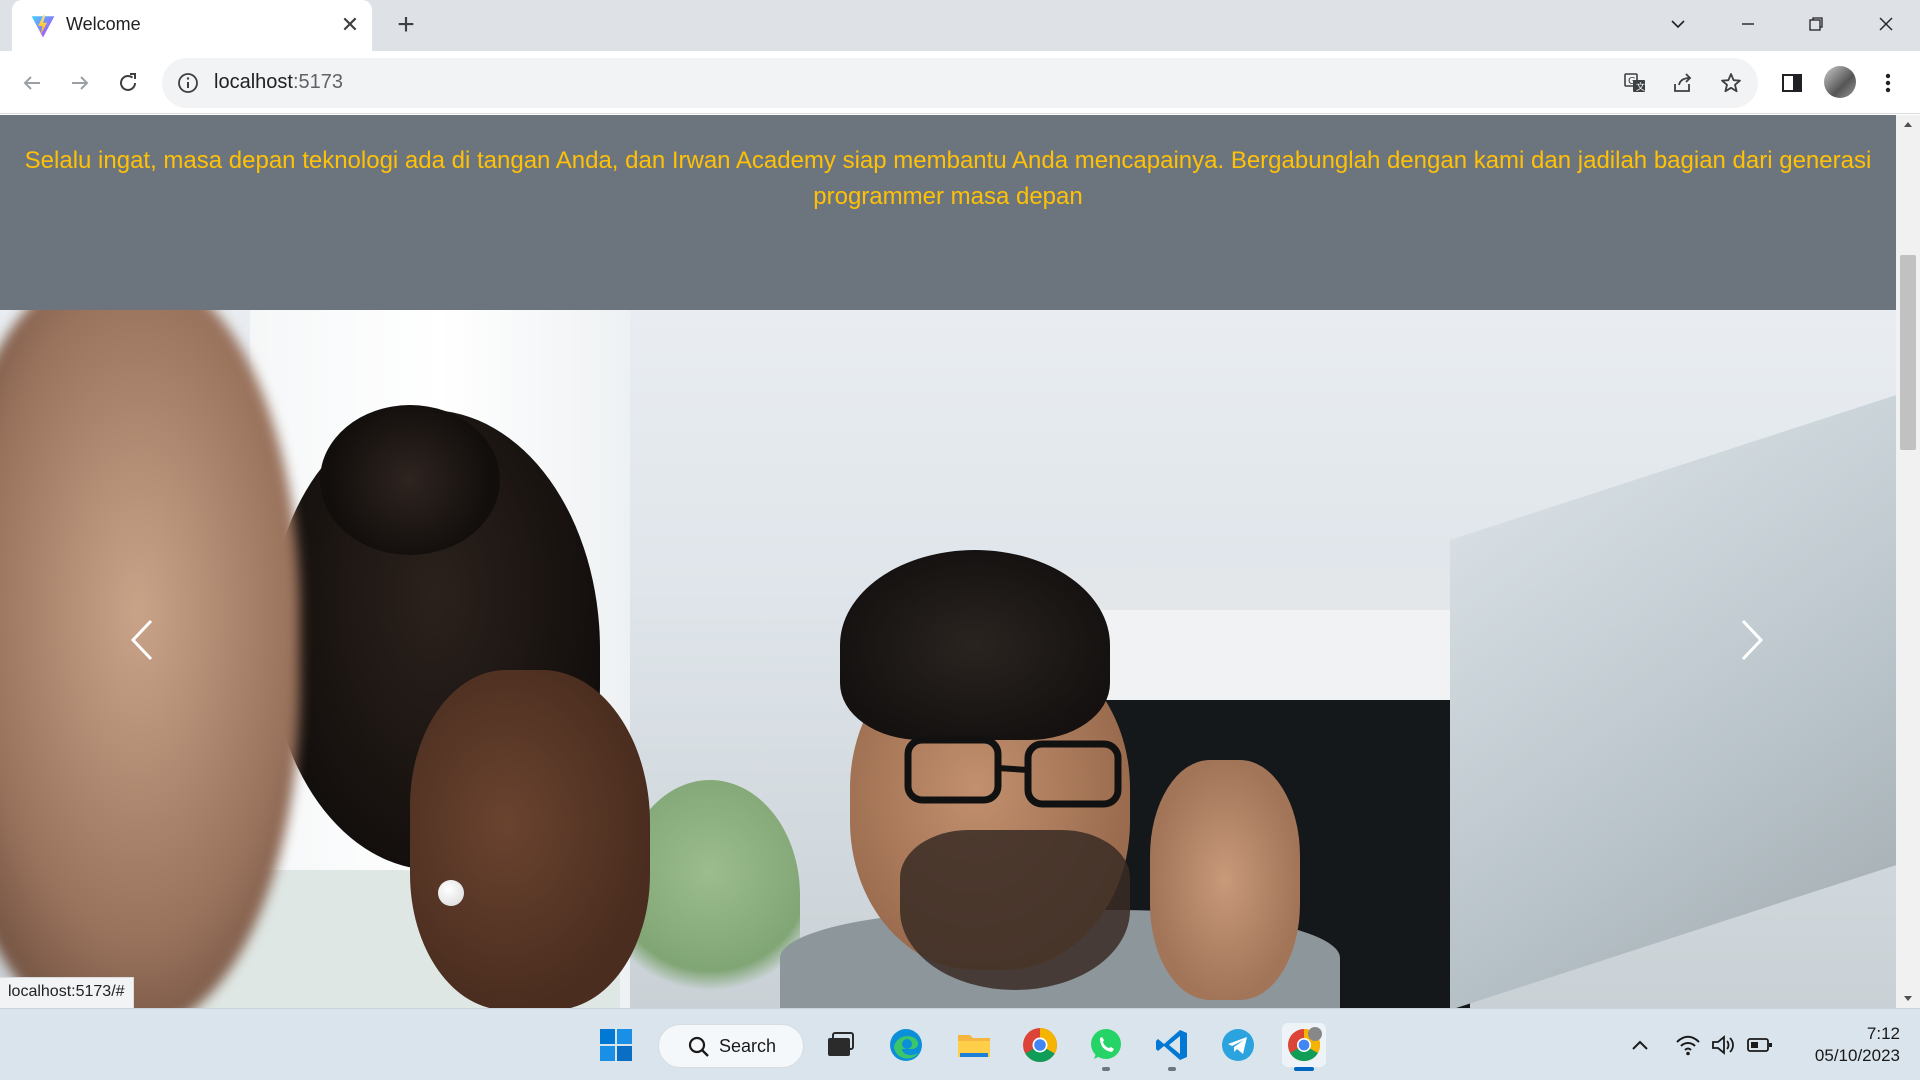  I want to click on volume-icon, so click(1724, 1045).